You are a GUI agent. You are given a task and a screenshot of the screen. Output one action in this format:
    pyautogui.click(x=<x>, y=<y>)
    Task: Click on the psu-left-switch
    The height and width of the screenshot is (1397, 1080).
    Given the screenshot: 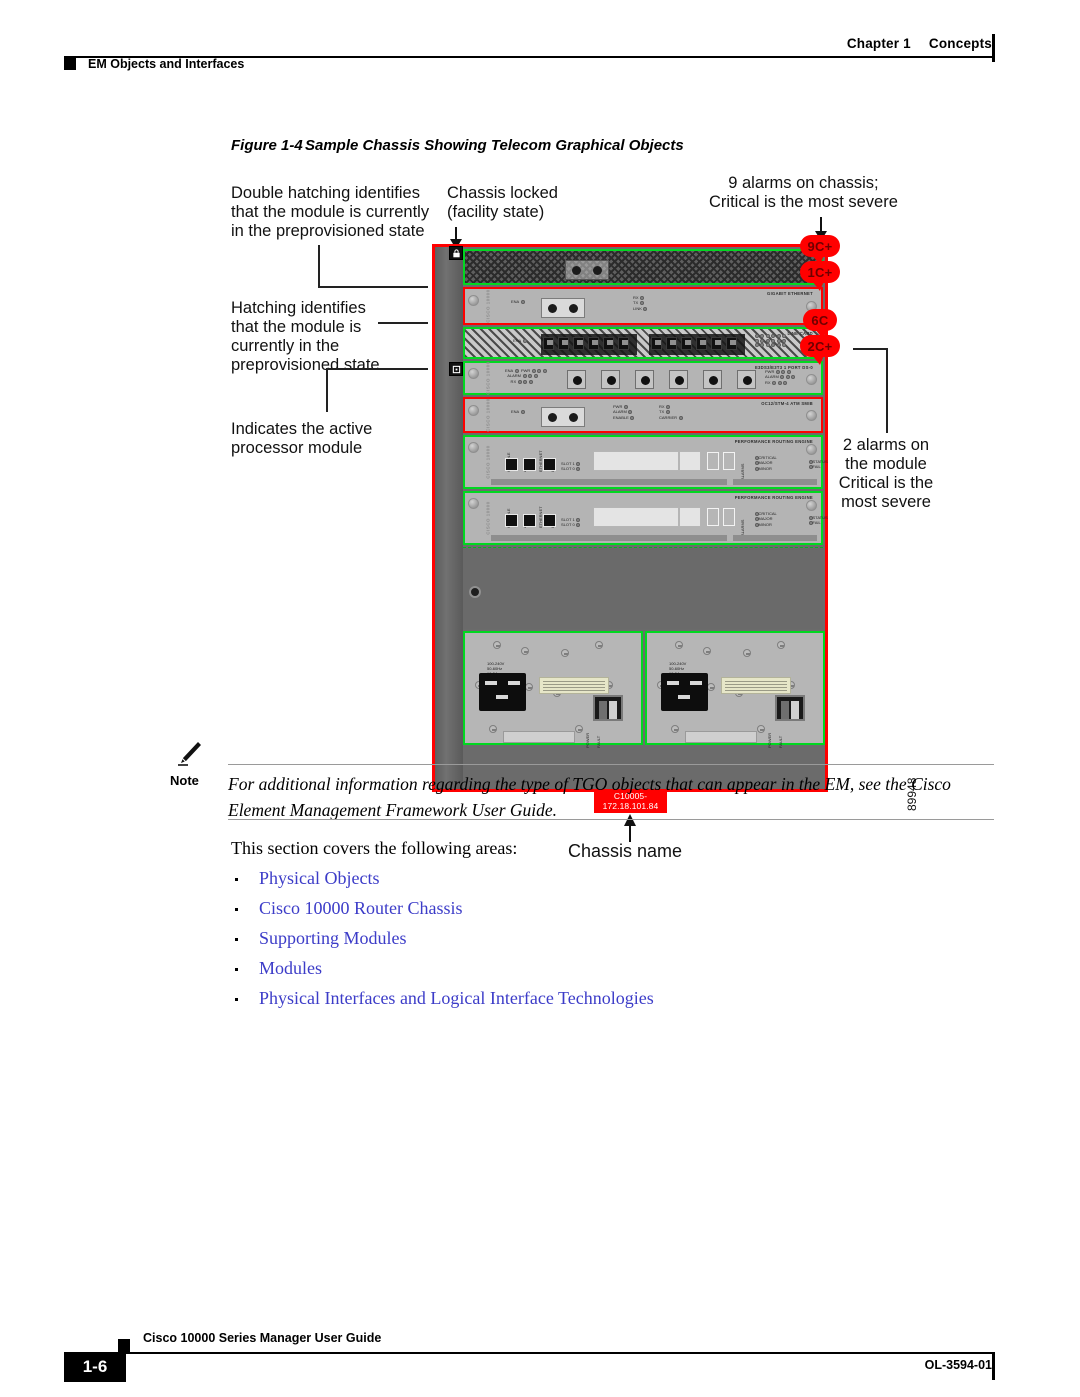 What is the action you would take?
    pyautogui.click(x=608, y=708)
    